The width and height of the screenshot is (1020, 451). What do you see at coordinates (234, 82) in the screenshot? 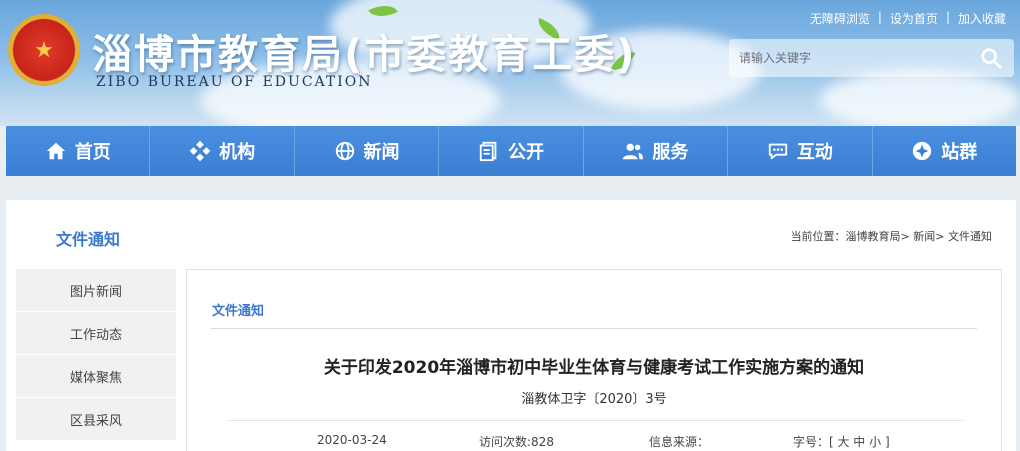
I see `site-subtitle: ZIBO BUREAU OF EDUCATION` at bounding box center [234, 82].